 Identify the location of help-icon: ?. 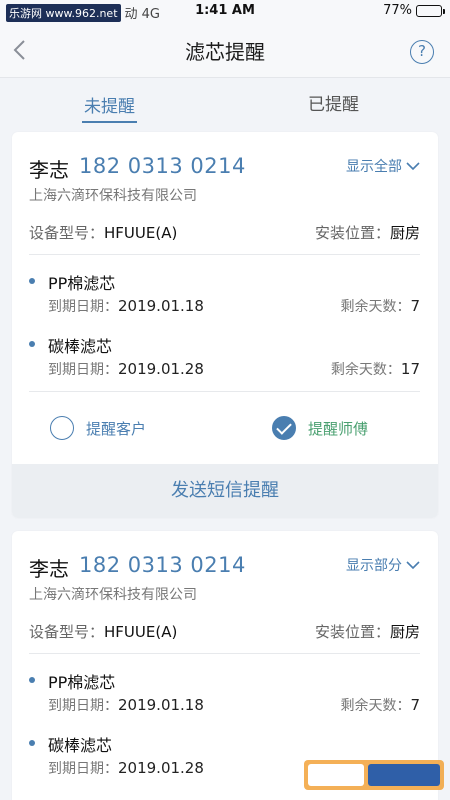
(422, 52).